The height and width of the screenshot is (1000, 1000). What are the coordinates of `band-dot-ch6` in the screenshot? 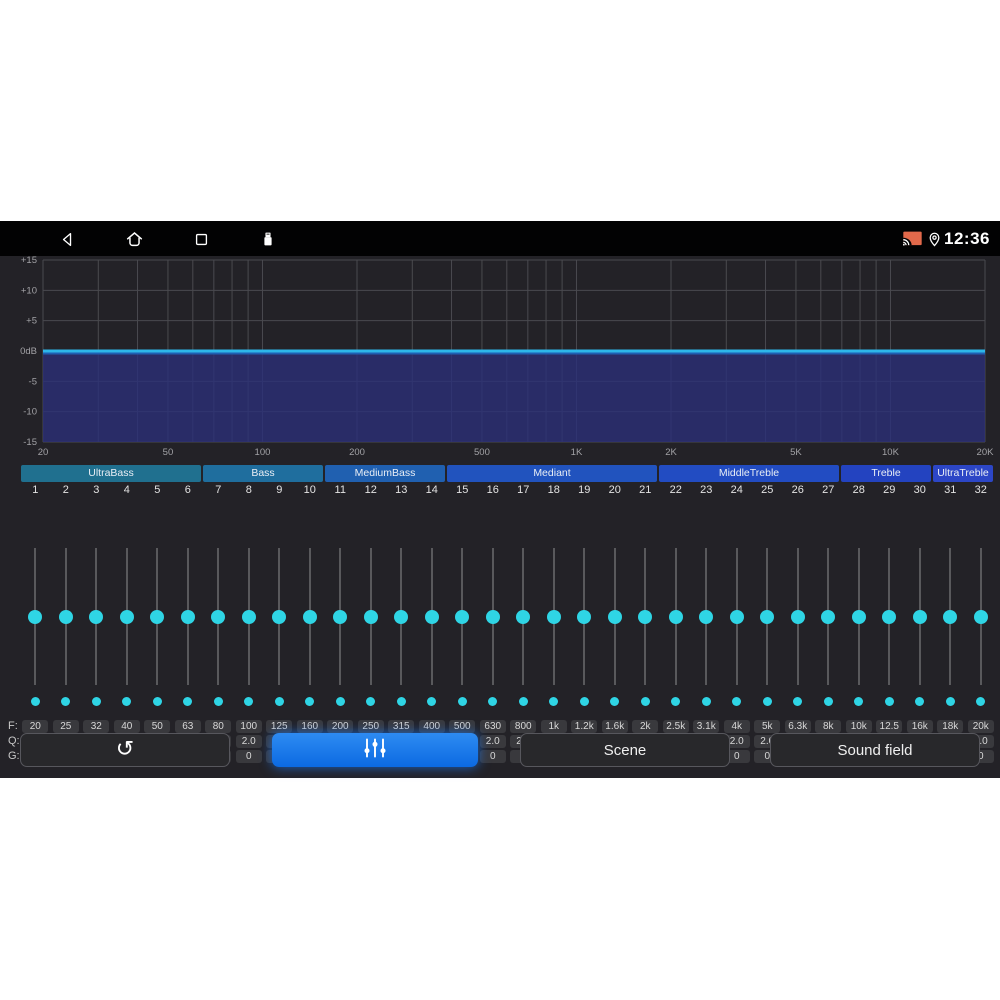 It's located at (188, 701).